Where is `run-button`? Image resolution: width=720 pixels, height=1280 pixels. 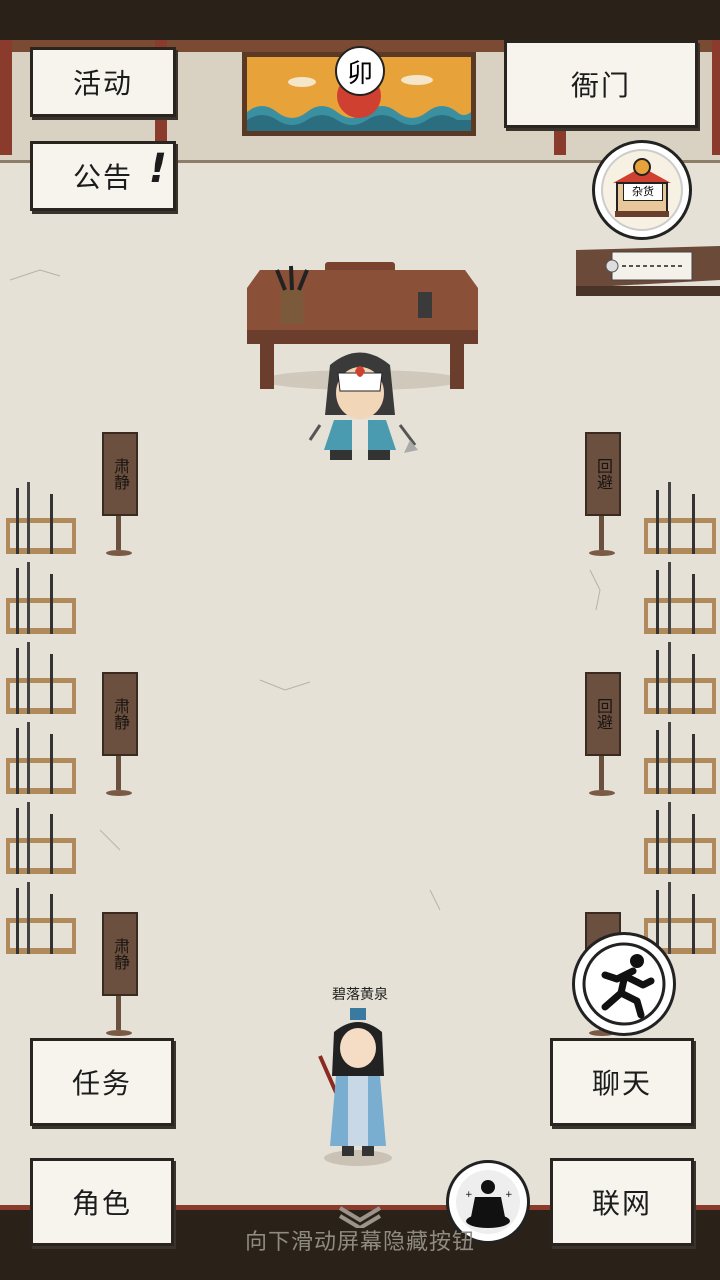
run-button is located at coordinates (624, 984).